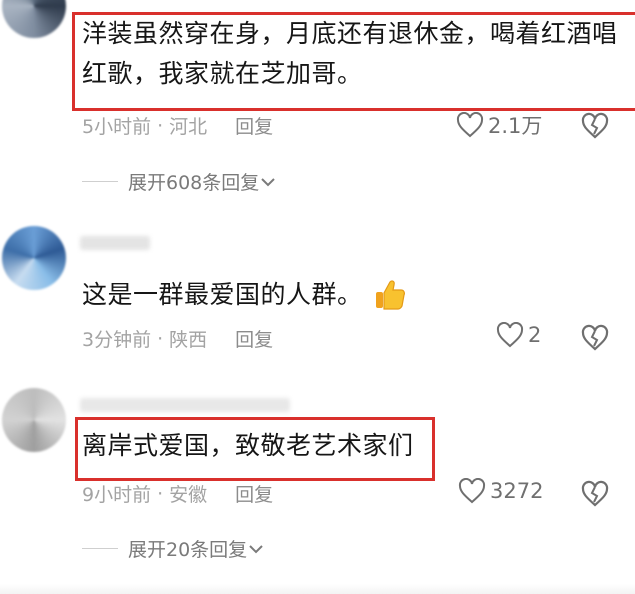 This screenshot has width=635, height=594. I want to click on comment-body: 这是一群最爱国的人群。, so click(222, 294).